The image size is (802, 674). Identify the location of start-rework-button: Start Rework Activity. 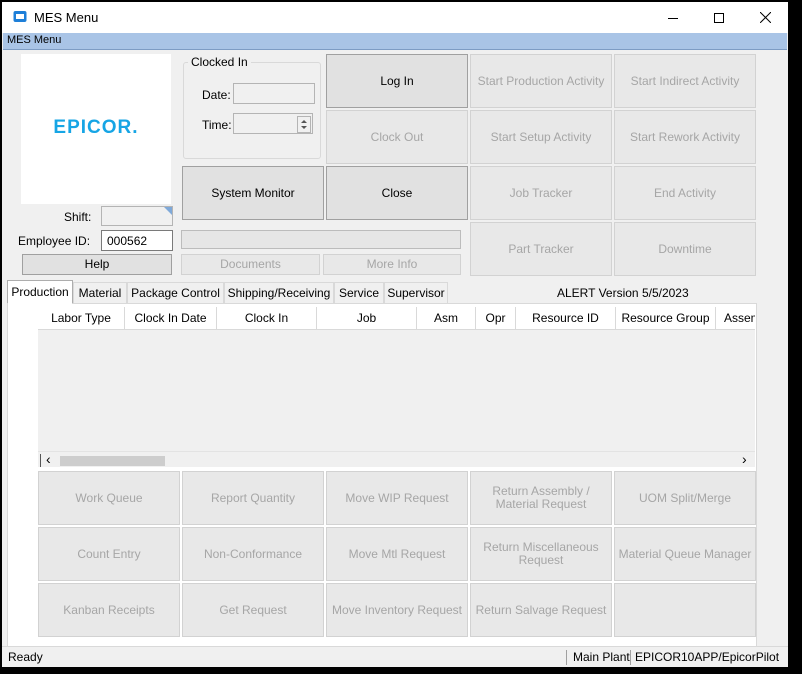
(685, 137).